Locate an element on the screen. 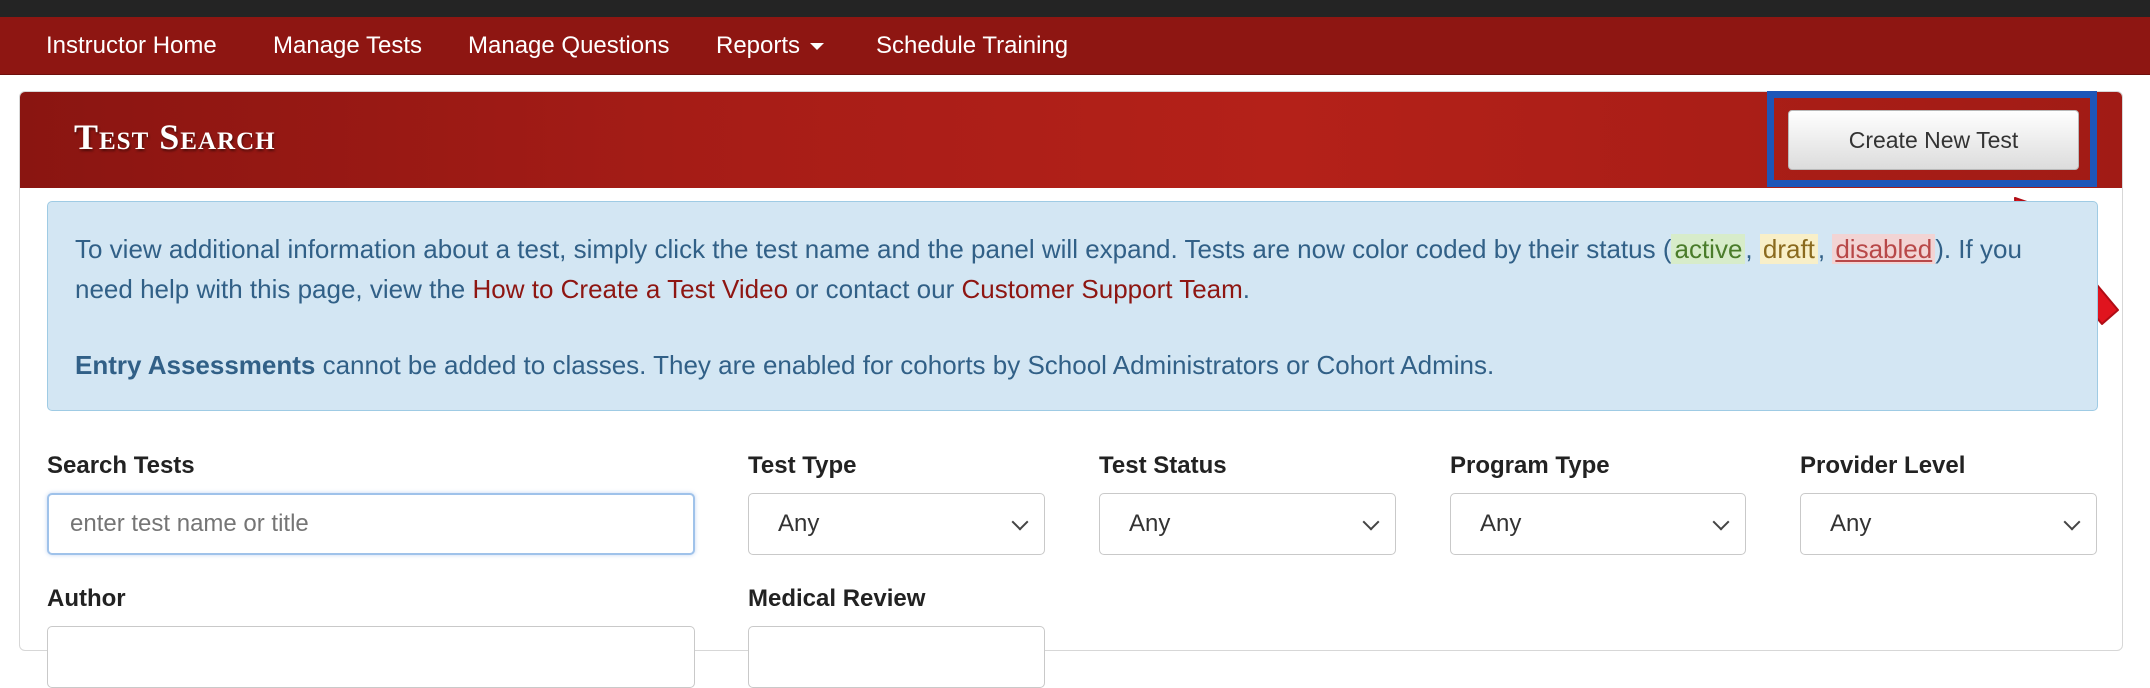  nav-instructor-home: Instructor Home is located at coordinates (131, 46).